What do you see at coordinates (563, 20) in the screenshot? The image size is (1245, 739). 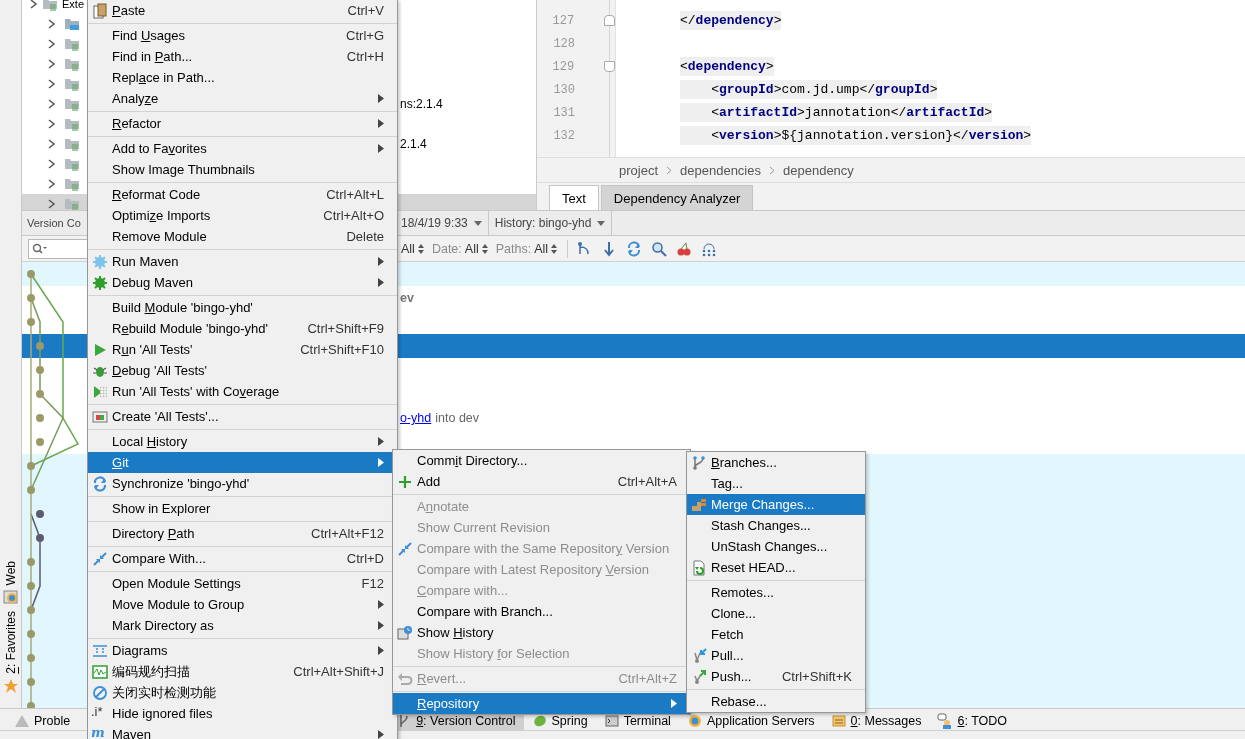 I see `line-number: 127` at bounding box center [563, 20].